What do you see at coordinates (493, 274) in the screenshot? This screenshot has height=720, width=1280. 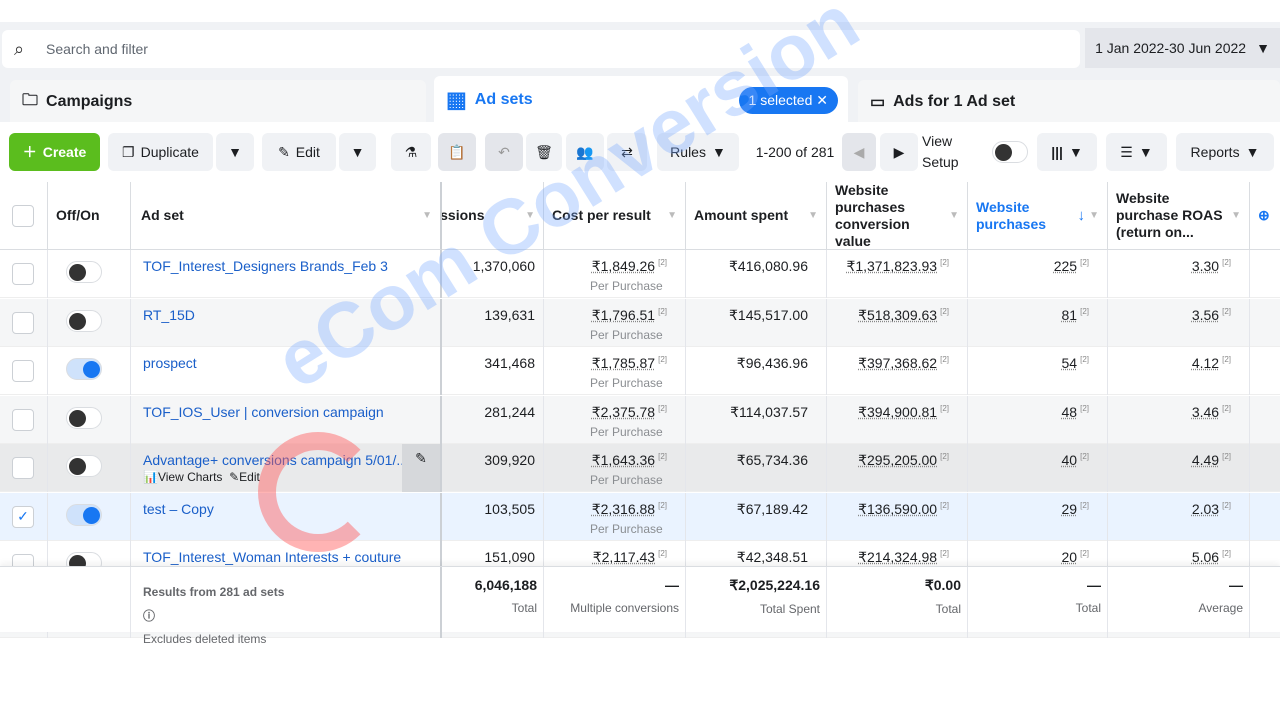 I see `cell-impressions: 1,370,060` at bounding box center [493, 274].